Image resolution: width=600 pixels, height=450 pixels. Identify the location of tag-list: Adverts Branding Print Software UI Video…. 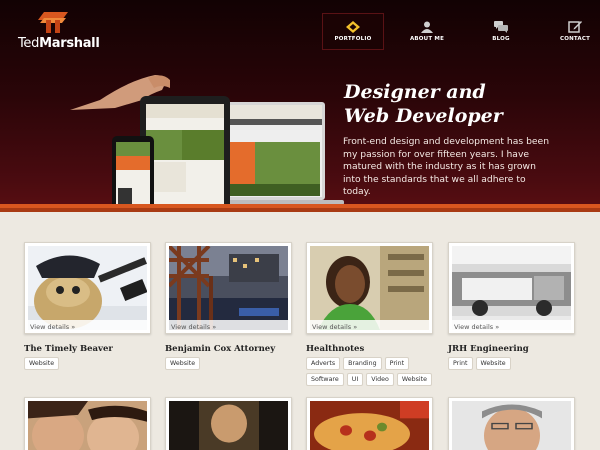
(370, 371).